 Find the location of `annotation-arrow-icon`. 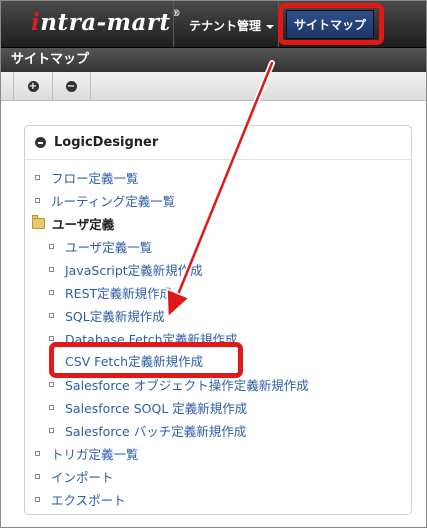

annotation-arrow-icon is located at coordinates (220, 189).